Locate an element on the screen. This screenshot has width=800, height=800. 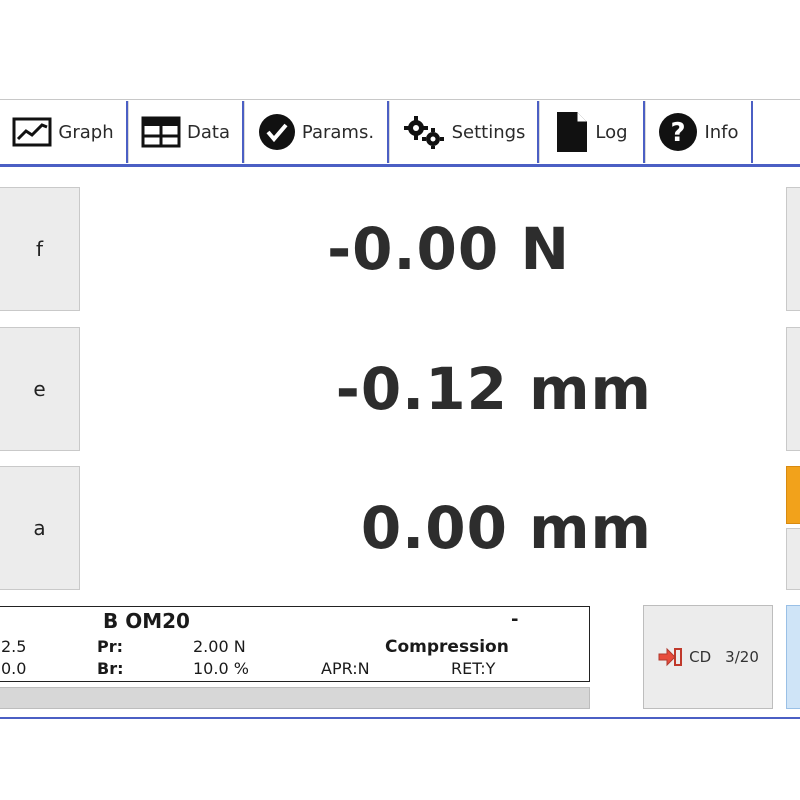
right-key-3-active is located at coordinates (793, 495).